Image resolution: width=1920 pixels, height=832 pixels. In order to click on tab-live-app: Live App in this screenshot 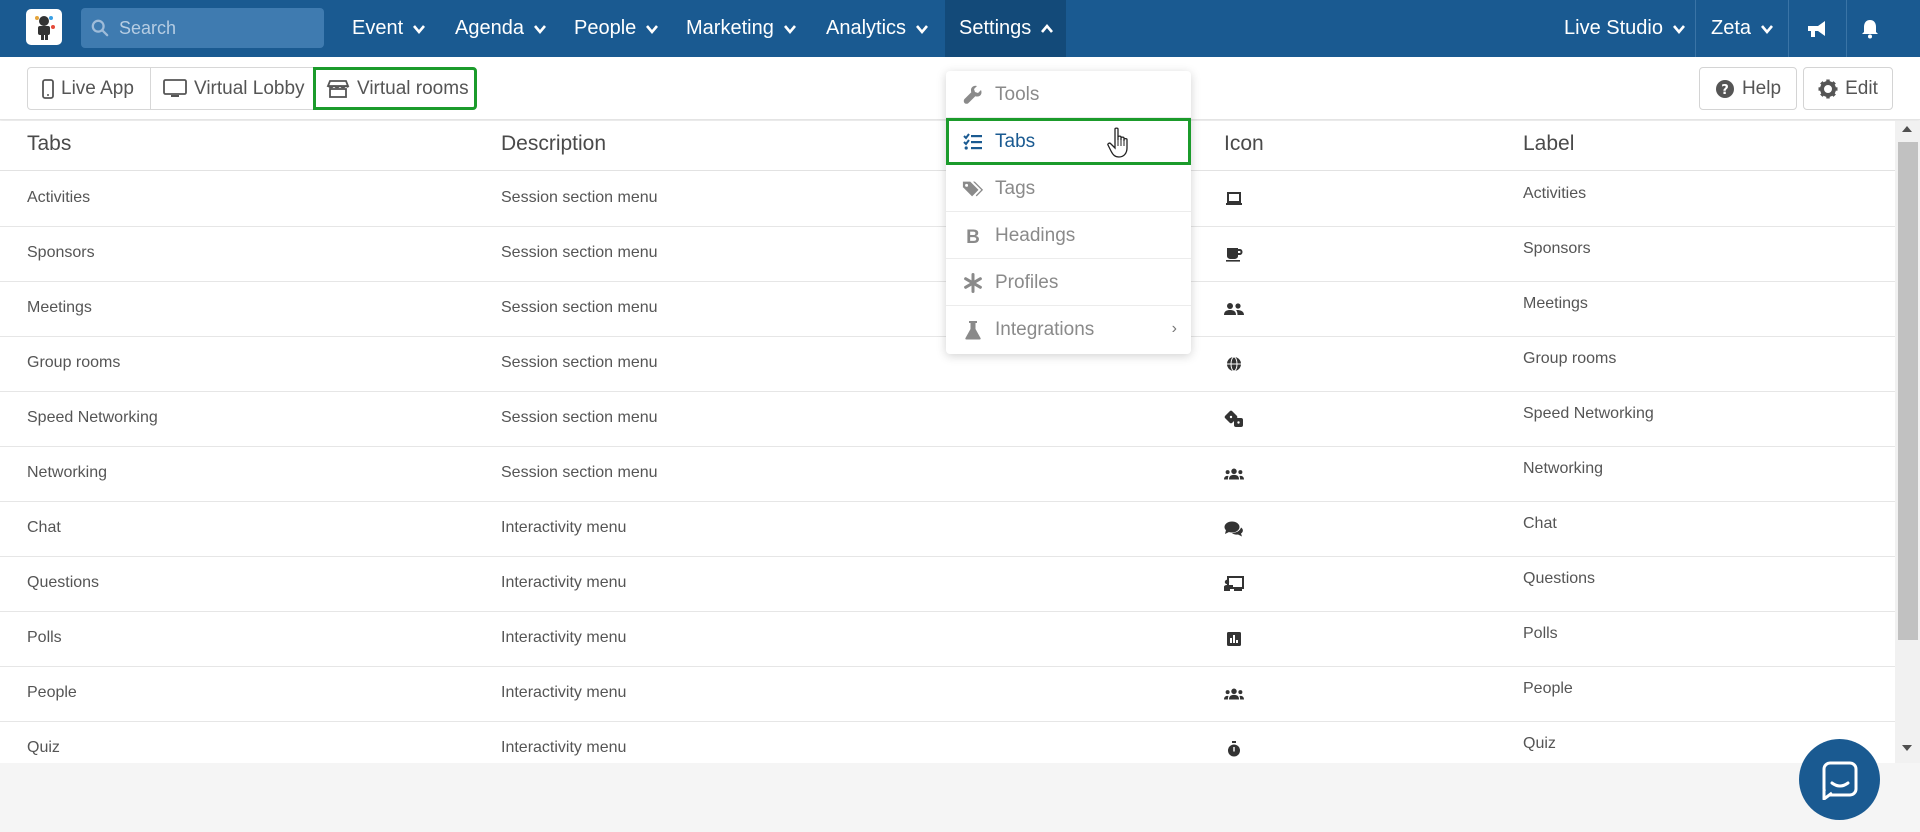, I will do `click(89, 88)`.